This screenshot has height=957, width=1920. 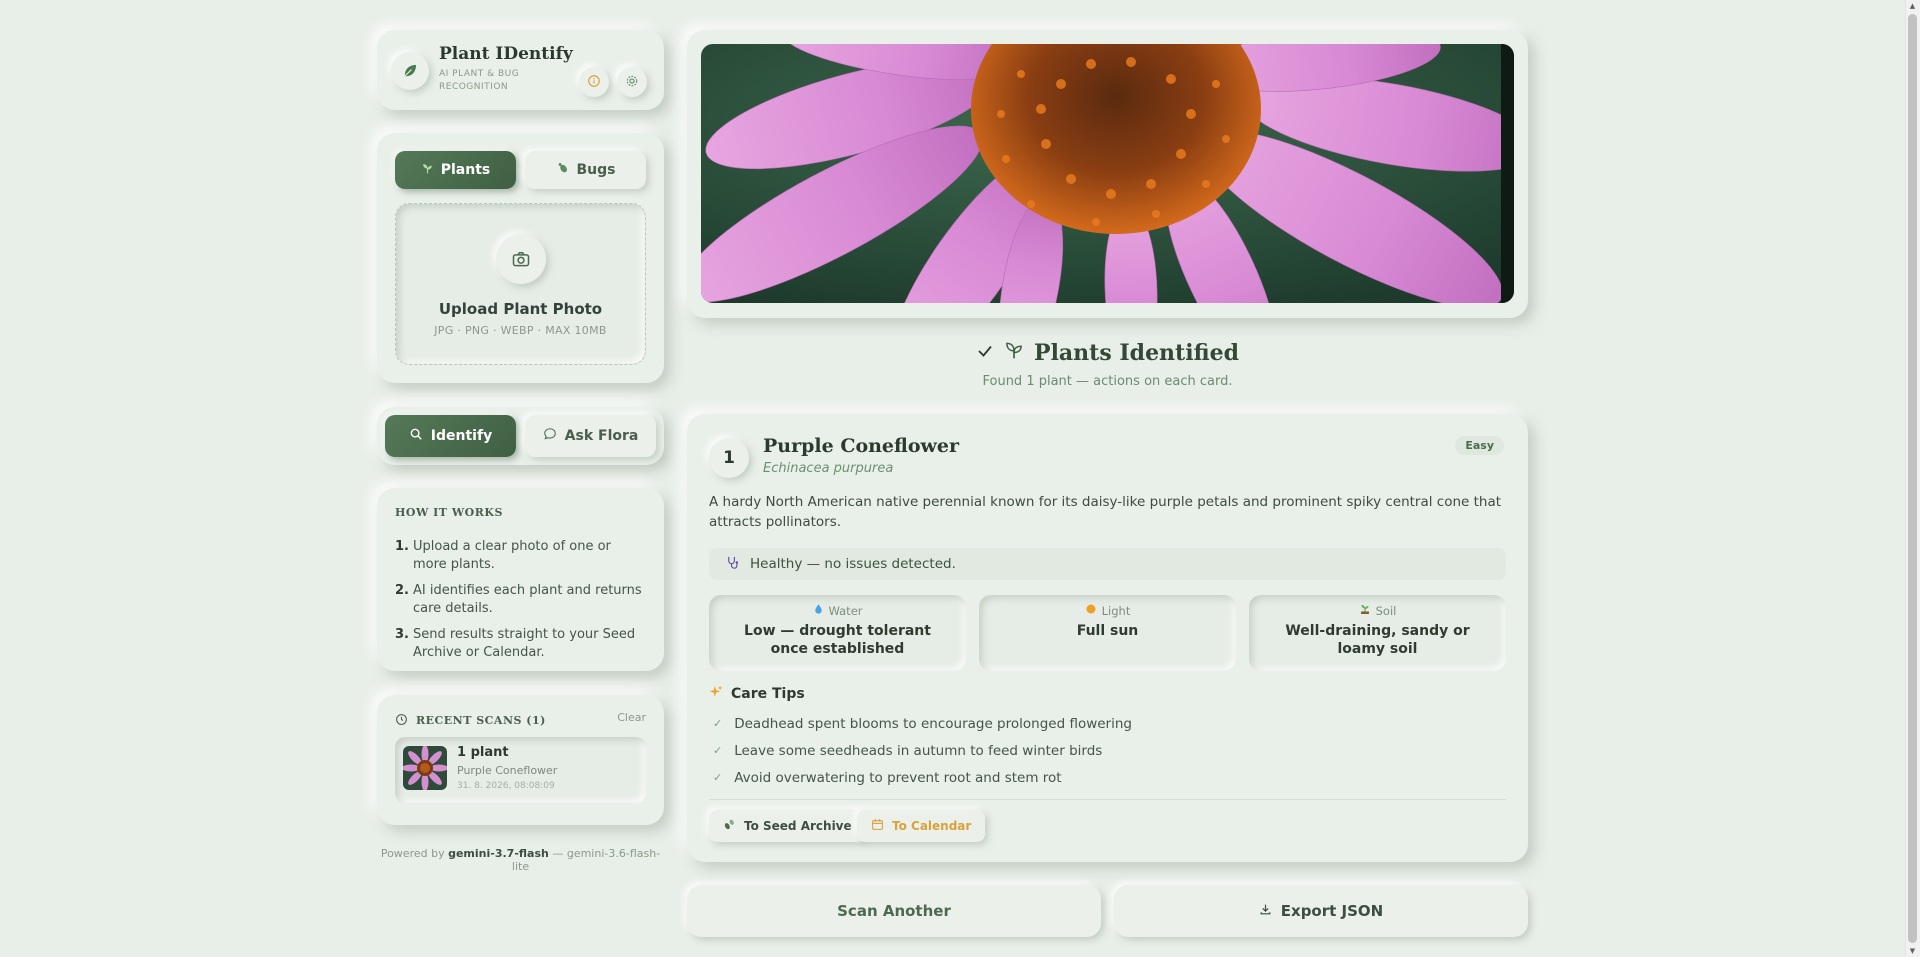 I want to click on info-icon, so click(x=594, y=82).